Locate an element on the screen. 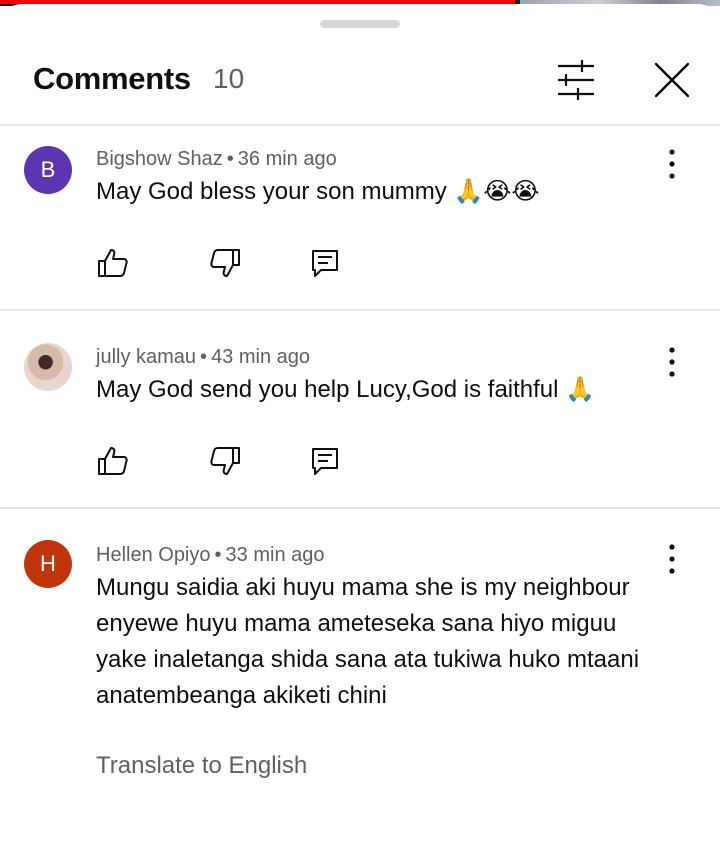 The width and height of the screenshot is (720, 843). comment-time: 43 min ago is located at coordinates (261, 357).